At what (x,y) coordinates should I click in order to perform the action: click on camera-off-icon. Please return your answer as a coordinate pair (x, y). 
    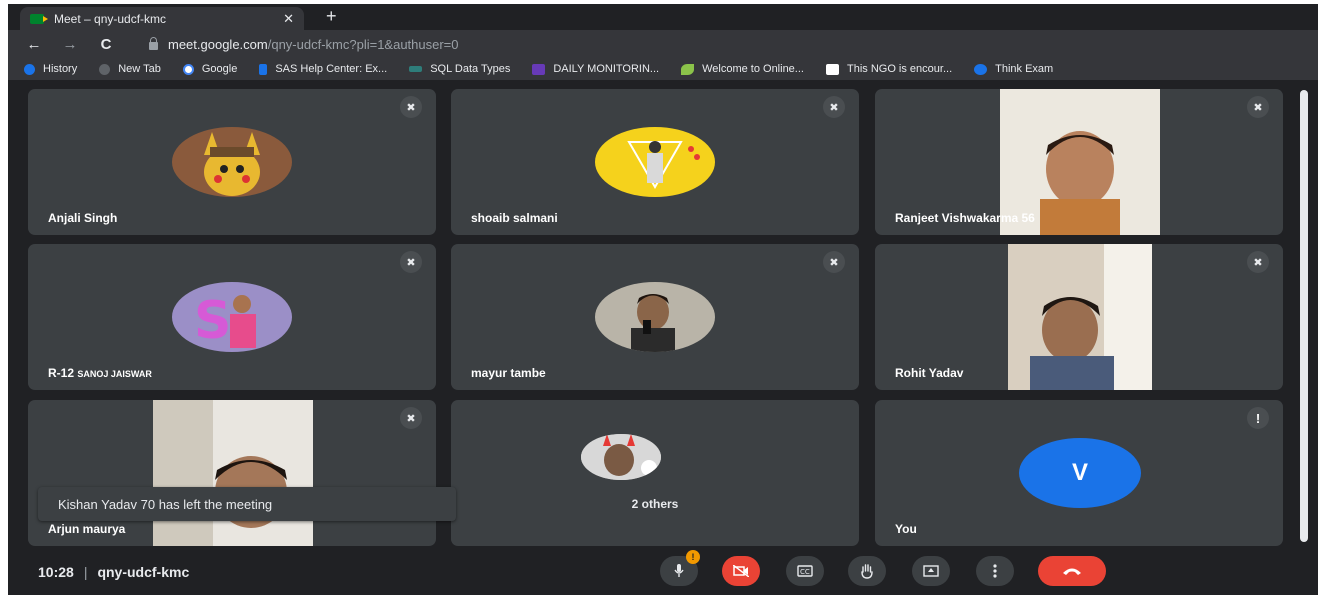
    Looking at the image, I should click on (741, 571).